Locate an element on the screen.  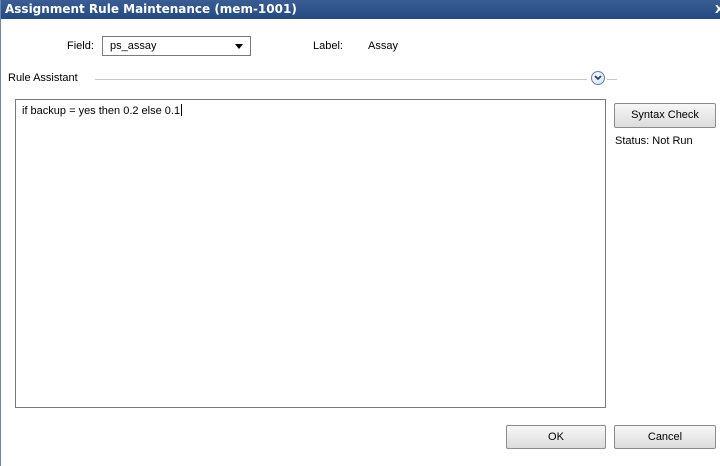
rule-text: if backup = yes then 0.2 else 0.1 is located at coordinates (102, 110).